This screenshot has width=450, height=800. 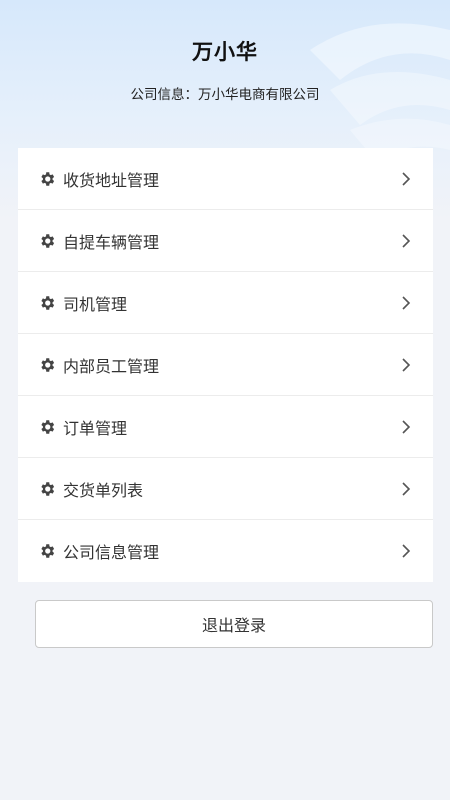 I want to click on menu-item-label: 交货单列表, so click(x=103, y=490).